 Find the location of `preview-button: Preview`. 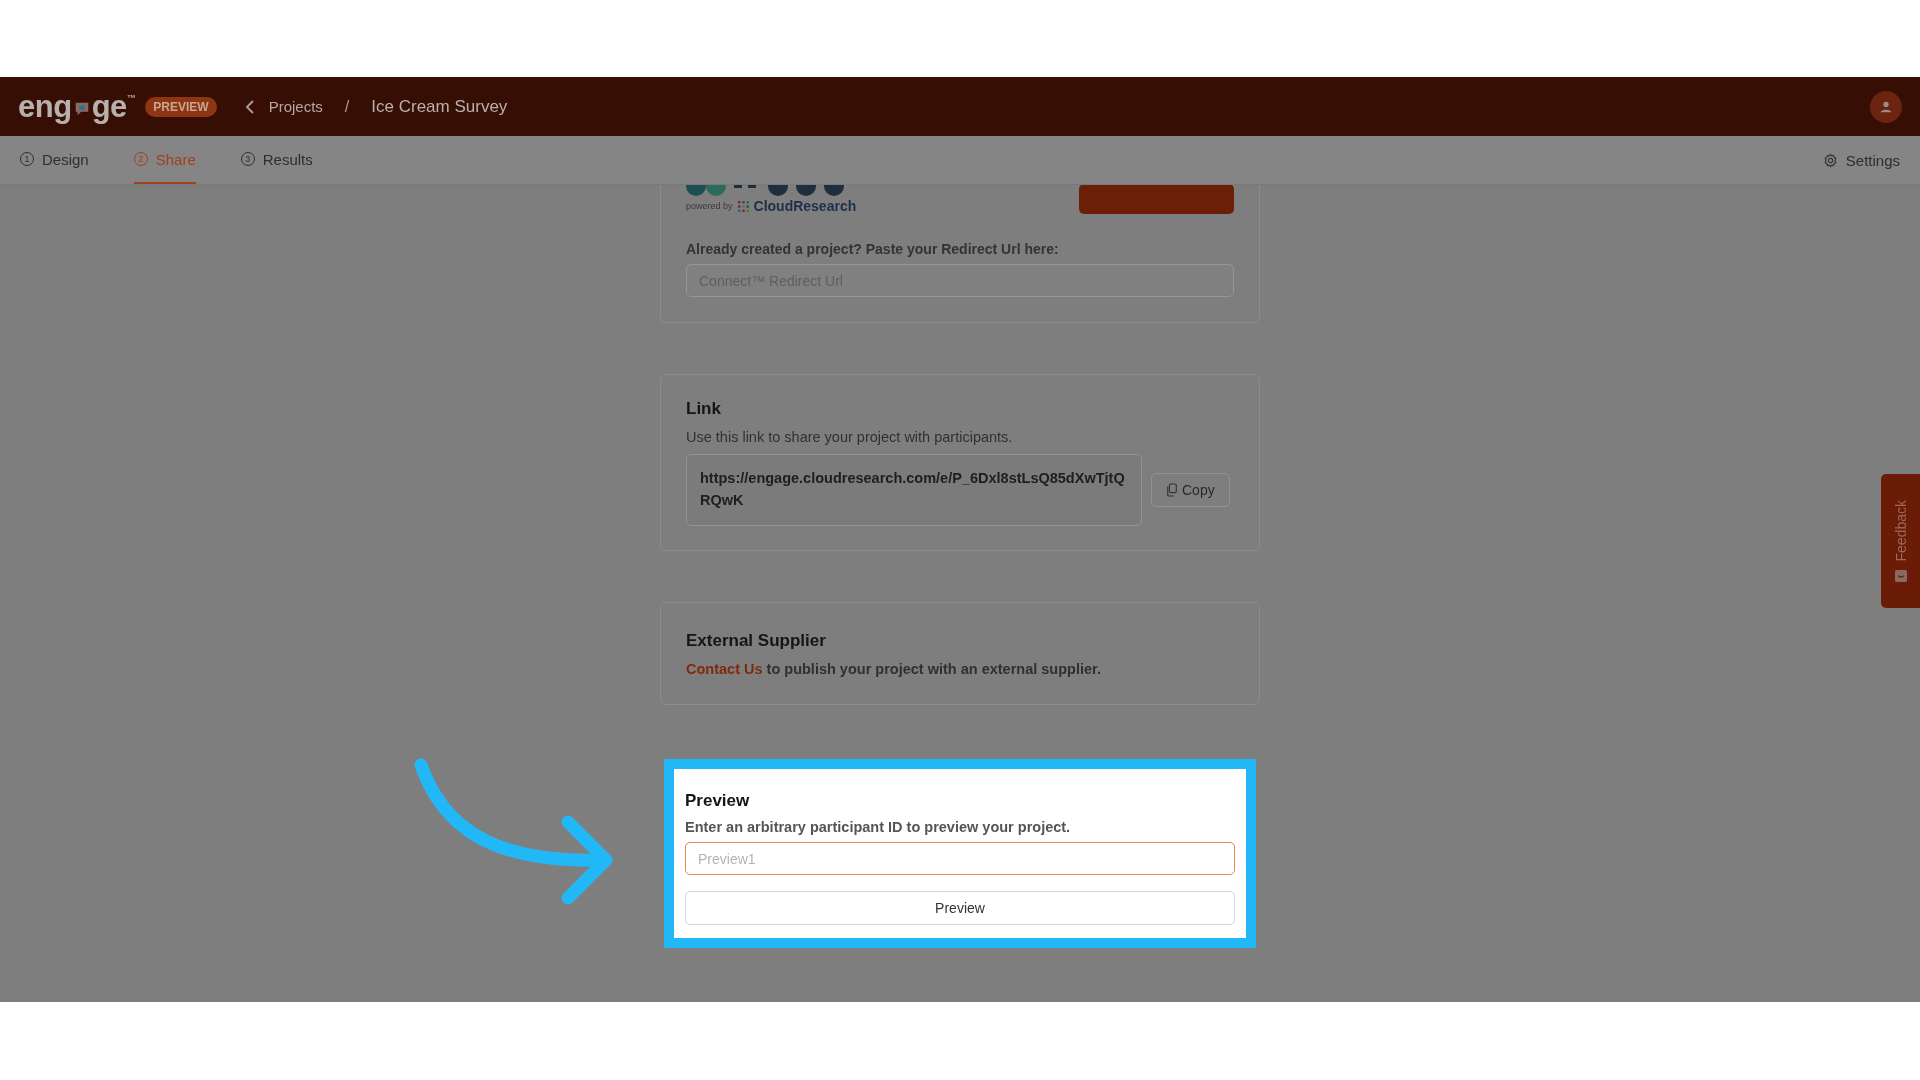

preview-button: Preview is located at coordinates (960, 908).